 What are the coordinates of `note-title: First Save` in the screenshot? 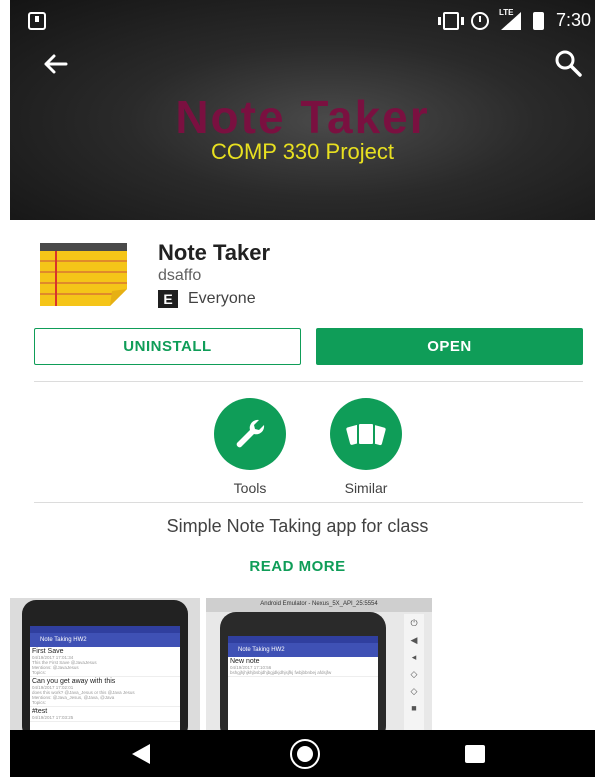 It's located at (48, 651).